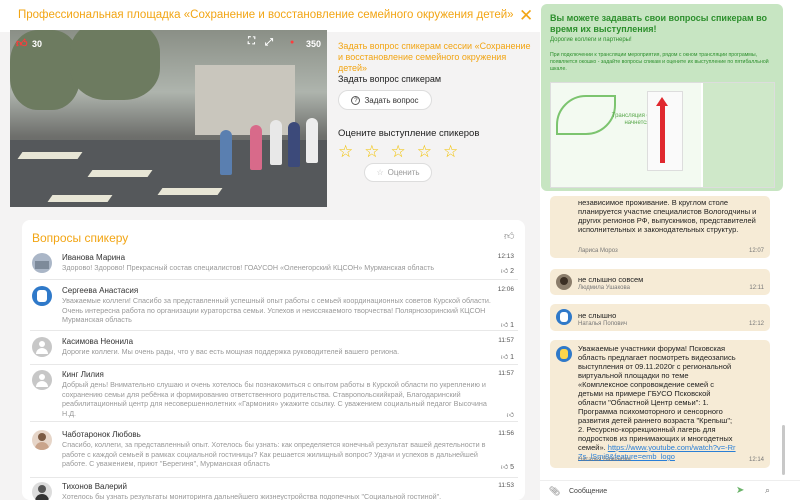 This screenshot has height=500, width=800. I want to click on chat-message-author: Лариса Мороз, so click(598, 251).